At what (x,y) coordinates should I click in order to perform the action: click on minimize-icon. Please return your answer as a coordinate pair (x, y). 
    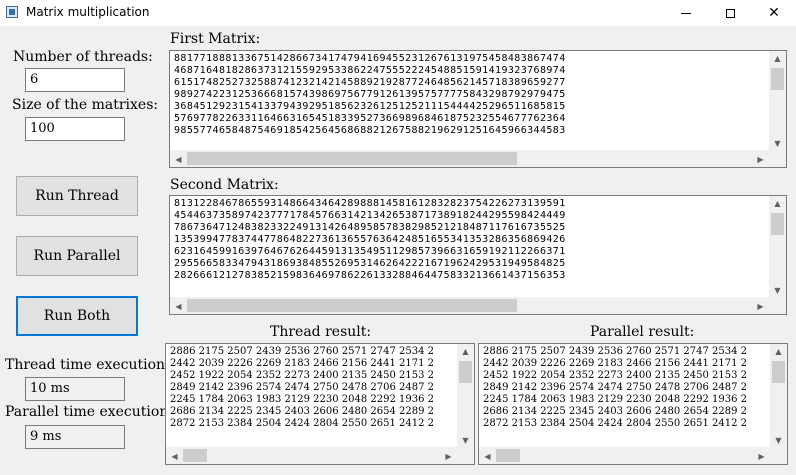
    Looking at the image, I should click on (686, 13).